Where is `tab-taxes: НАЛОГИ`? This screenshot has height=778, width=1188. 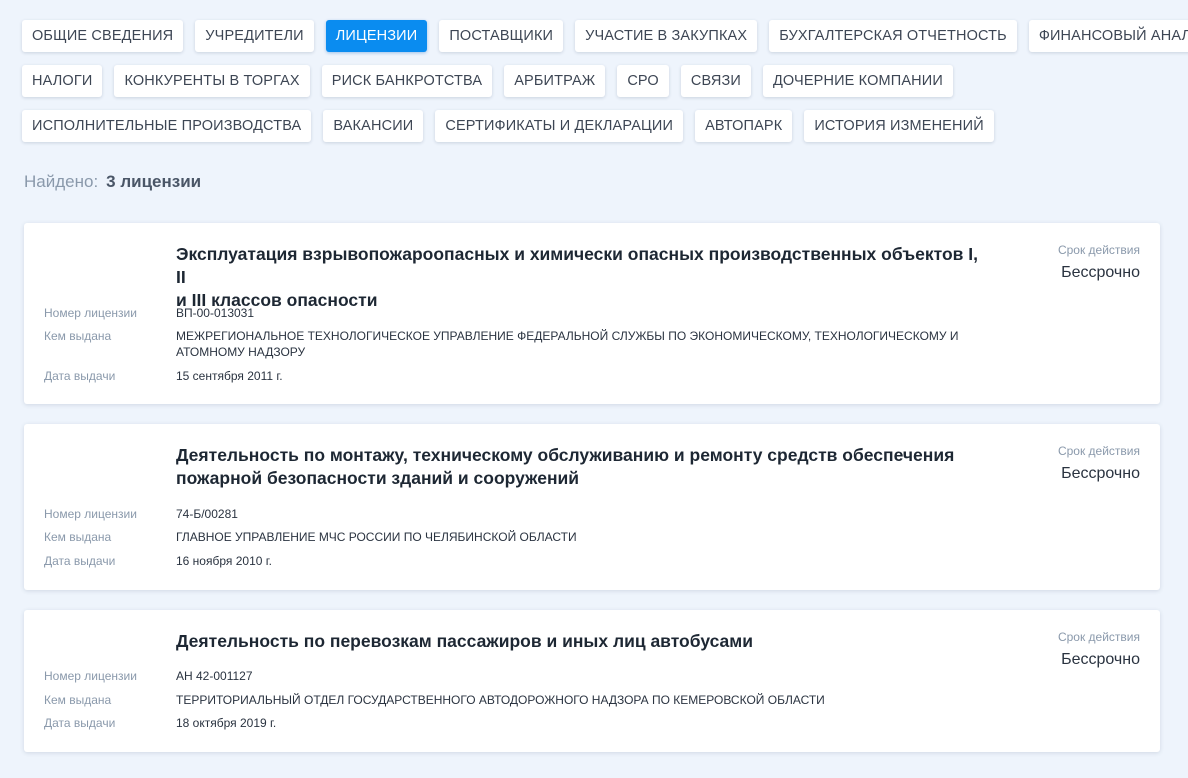 tab-taxes: НАЛОГИ is located at coordinates (62, 81).